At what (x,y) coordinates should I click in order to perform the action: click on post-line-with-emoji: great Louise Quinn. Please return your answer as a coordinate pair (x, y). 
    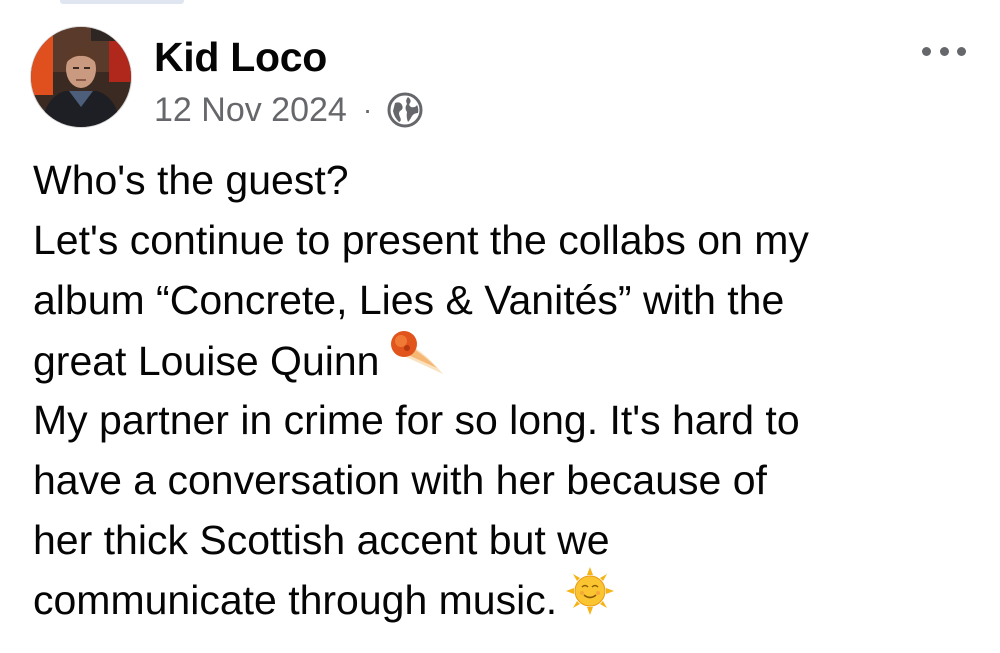
    Looking at the image, I should click on (503, 360).